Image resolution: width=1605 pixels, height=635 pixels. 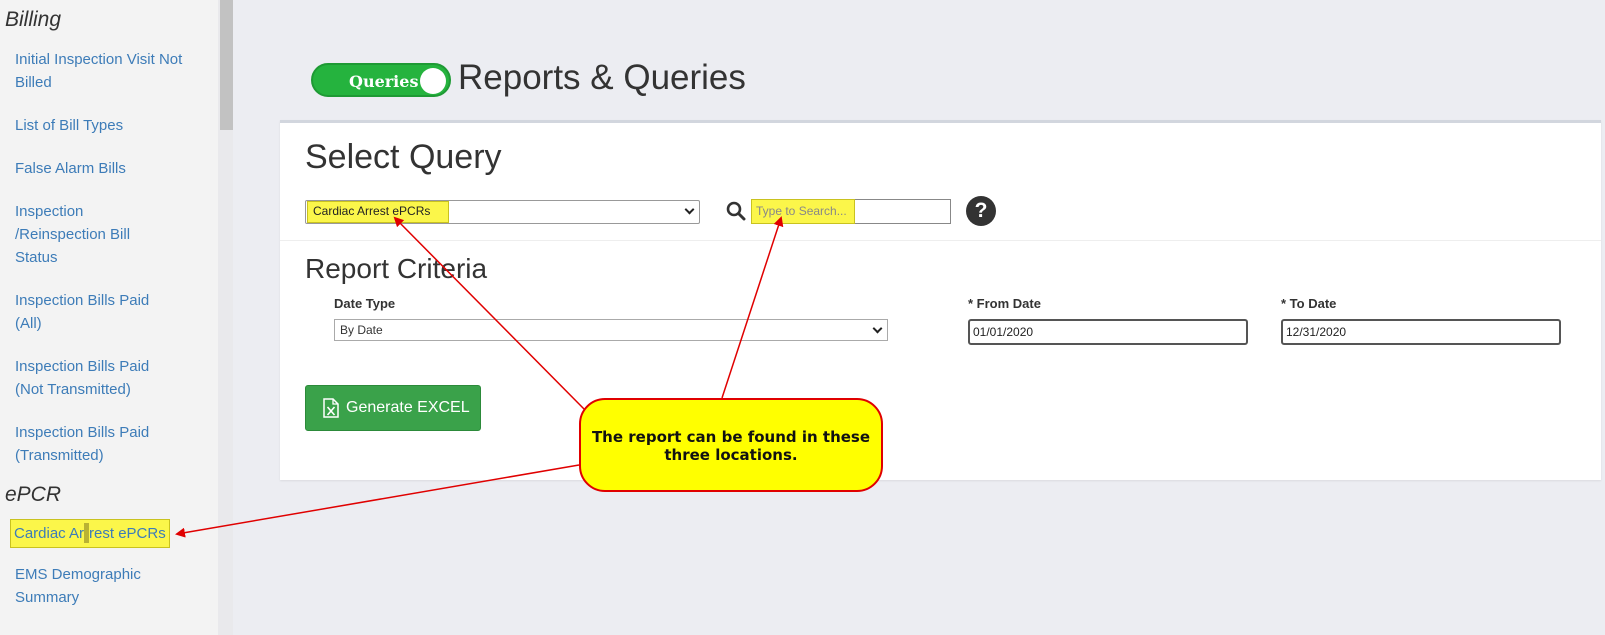 I want to click on sidebar-scrollbar-thumb, so click(x=226, y=65).